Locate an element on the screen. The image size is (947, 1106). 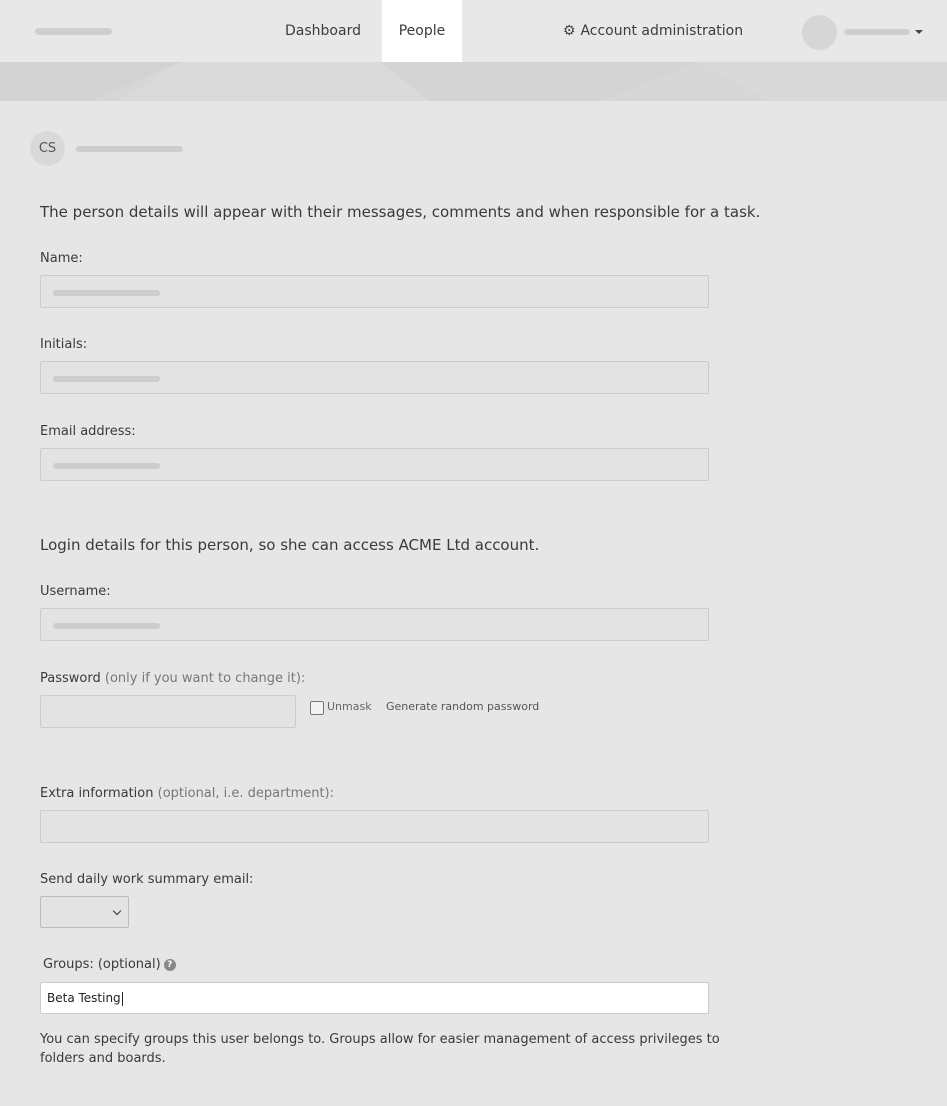
user-avatar is located at coordinates (819, 32).